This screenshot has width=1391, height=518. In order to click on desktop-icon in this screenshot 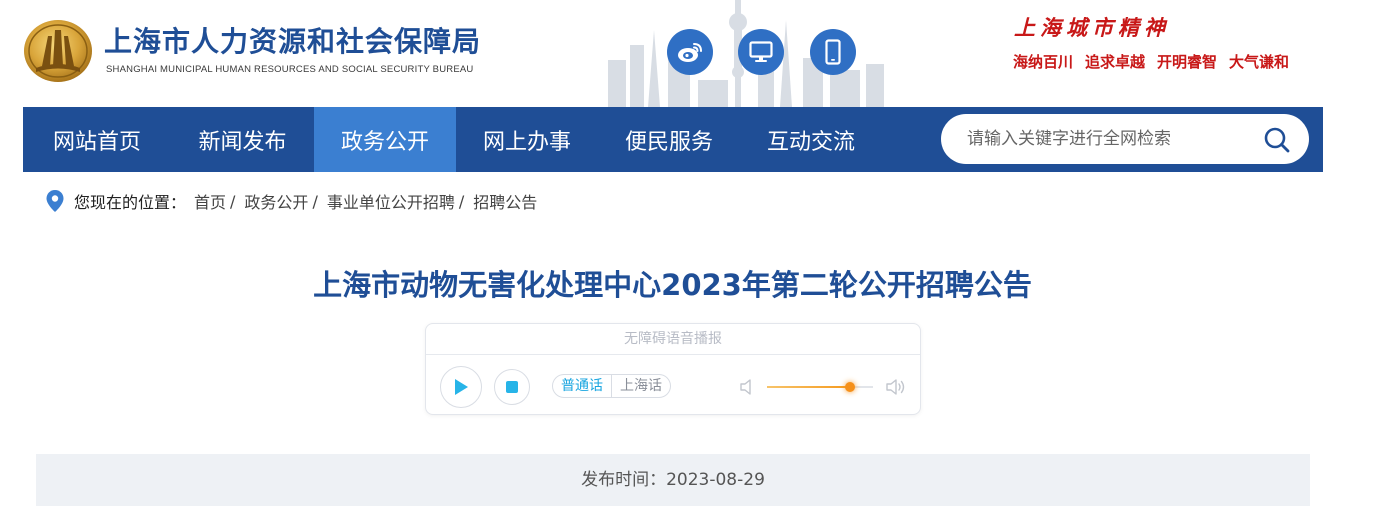, I will do `click(761, 51)`.